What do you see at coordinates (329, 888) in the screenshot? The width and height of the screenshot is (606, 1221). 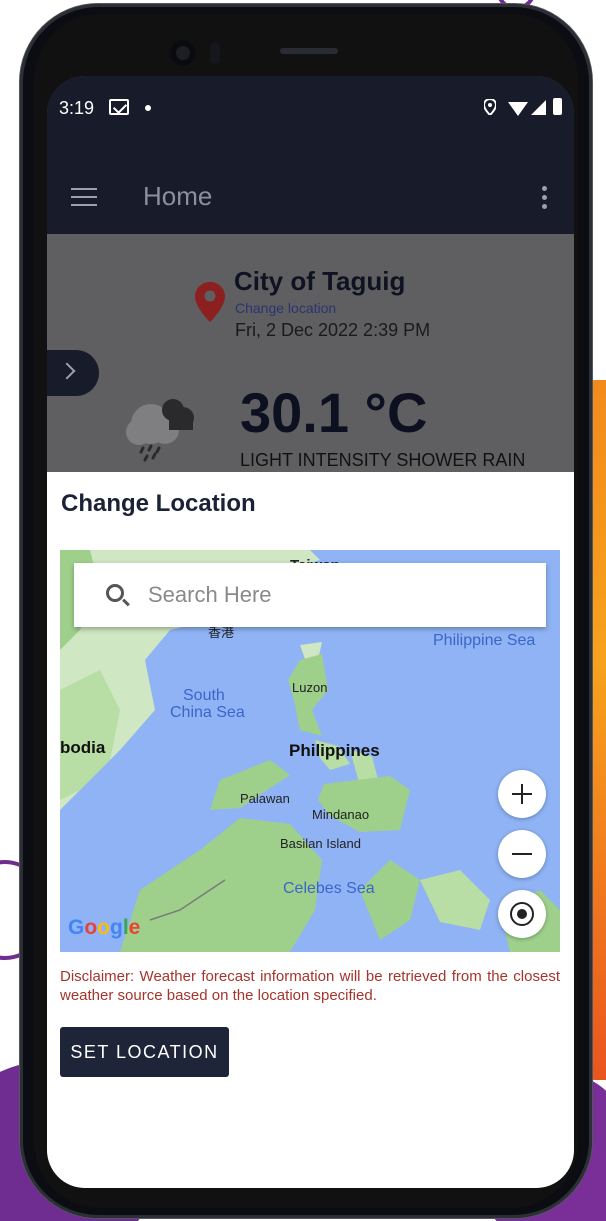 I see `map-label-celebes-sea: Celebes Sea` at bounding box center [329, 888].